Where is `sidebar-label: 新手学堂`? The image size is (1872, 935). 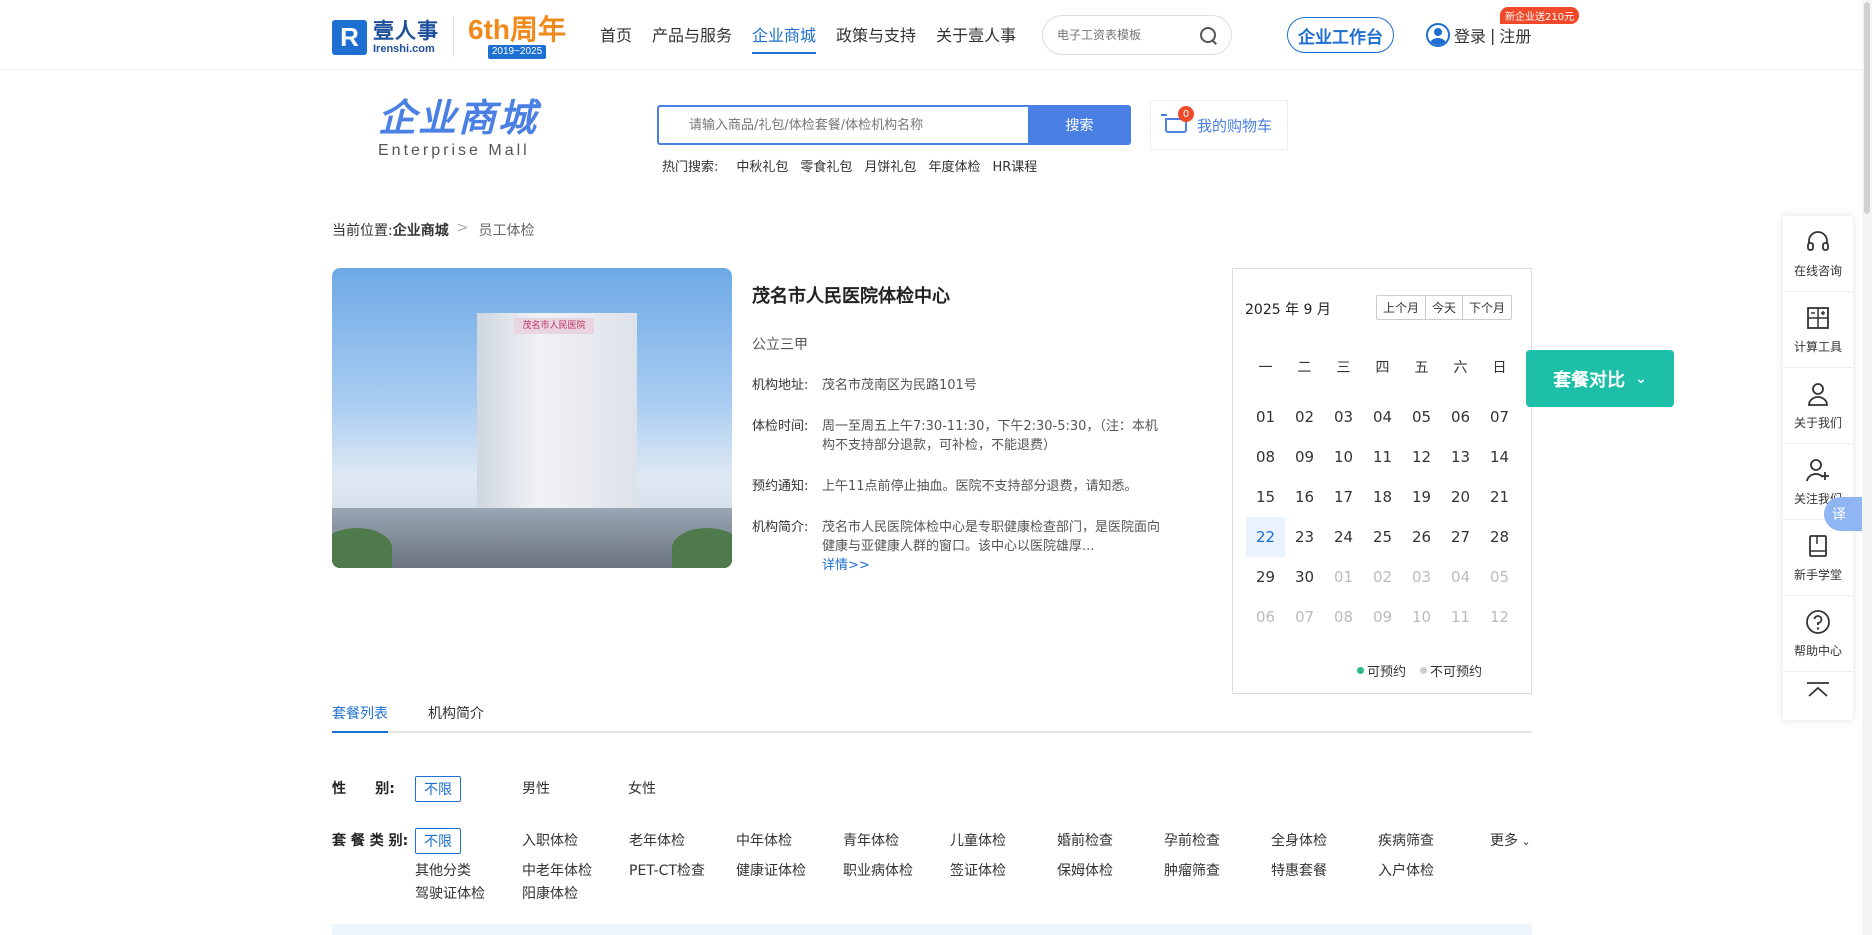 sidebar-label: 新手学堂 is located at coordinates (1817, 575).